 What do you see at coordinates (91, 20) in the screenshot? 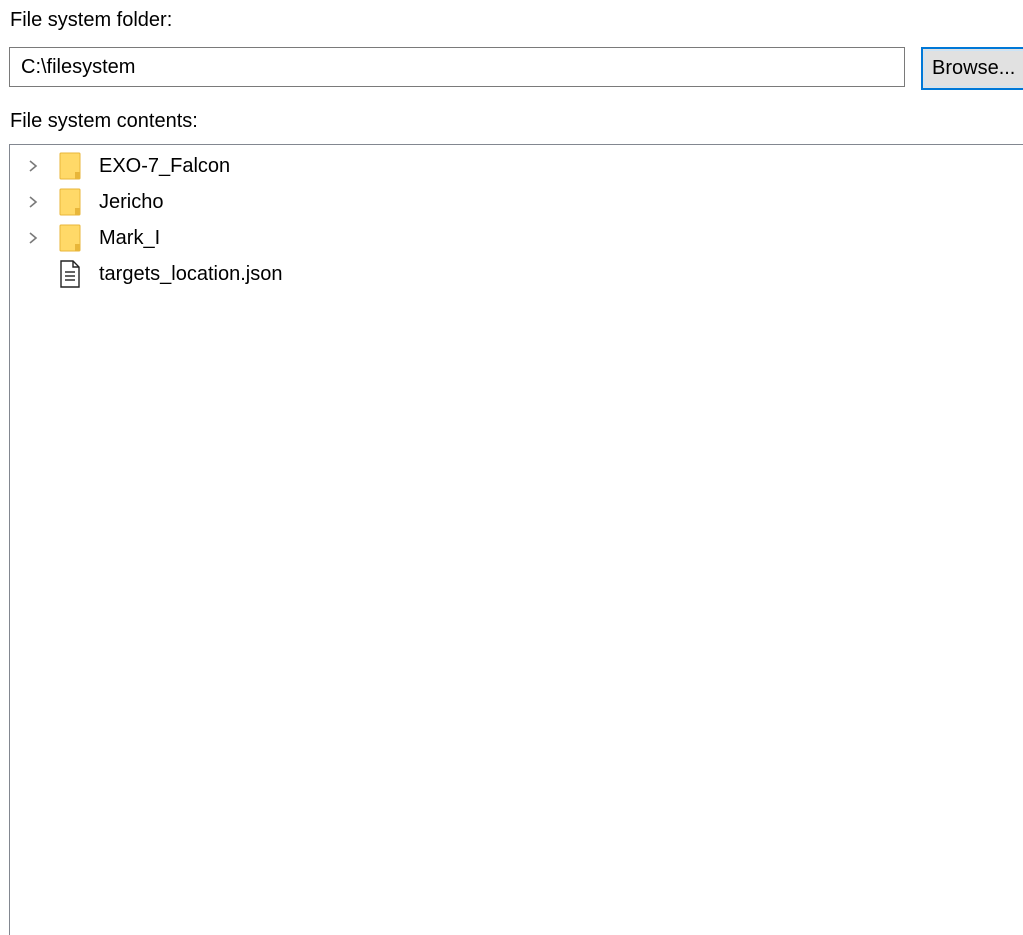
I see `file-system-folder-label: File system folder:` at bounding box center [91, 20].